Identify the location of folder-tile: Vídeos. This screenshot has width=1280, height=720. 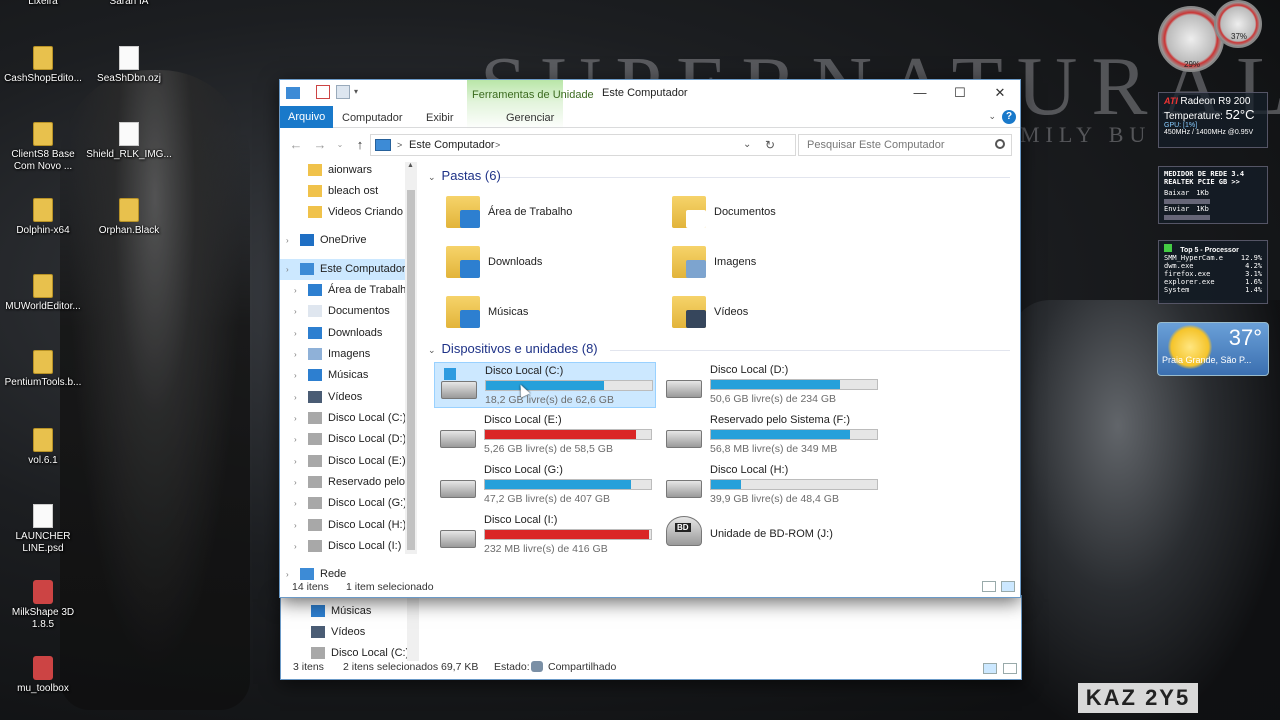
(774, 314).